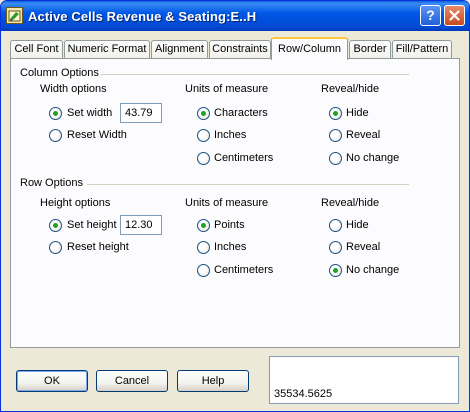 The image size is (470, 412). What do you see at coordinates (241, 113) in the screenshot?
I see `column-units-characters-label: Characters` at bounding box center [241, 113].